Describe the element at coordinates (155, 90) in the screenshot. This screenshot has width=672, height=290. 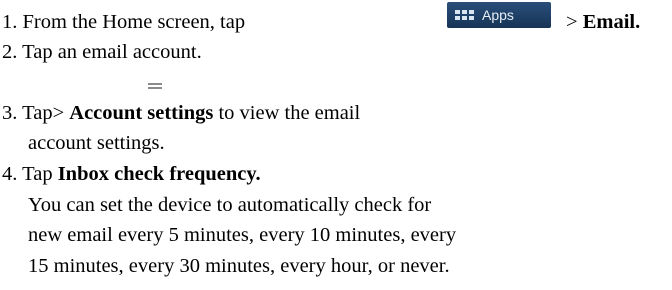
I see `menu-icon` at that location.